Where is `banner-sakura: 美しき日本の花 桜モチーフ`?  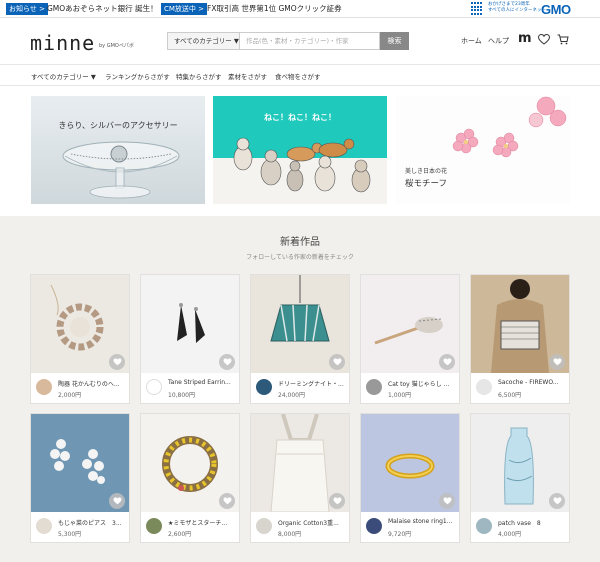 banner-sakura: 美しき日本の花 桜モチーフ is located at coordinates (483, 150).